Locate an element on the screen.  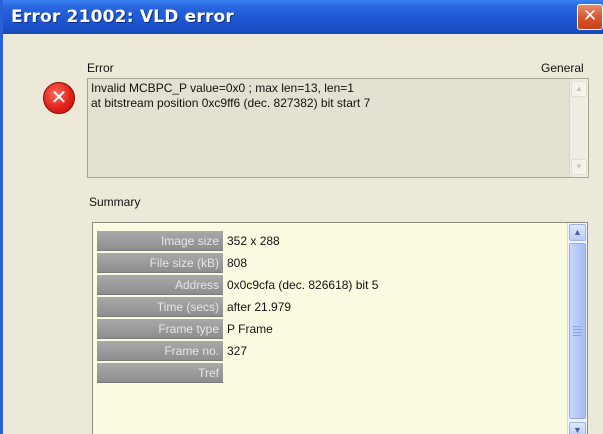
table-row: Frame type P Frame is located at coordinates (332, 329).